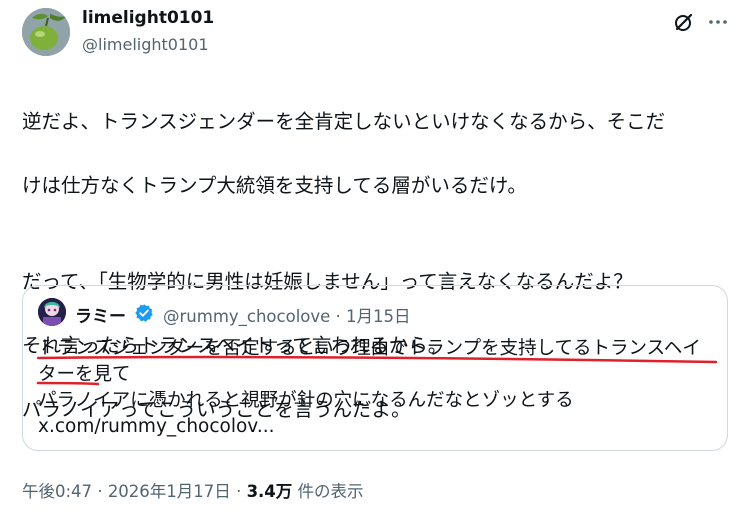 The width and height of the screenshot is (755, 512). I want to click on anime-avatar-icon, so click(52, 312).